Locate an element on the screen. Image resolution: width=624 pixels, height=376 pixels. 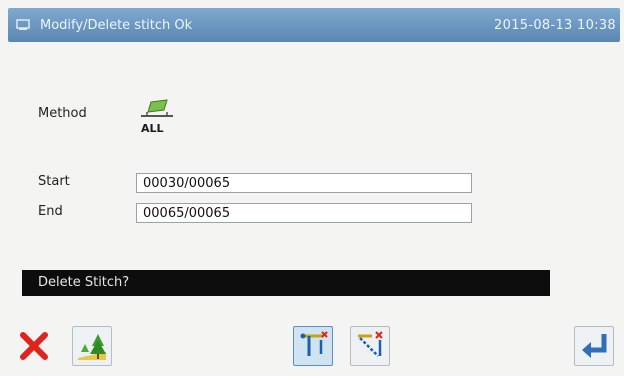
tree-scene-icon is located at coordinates (92, 347).